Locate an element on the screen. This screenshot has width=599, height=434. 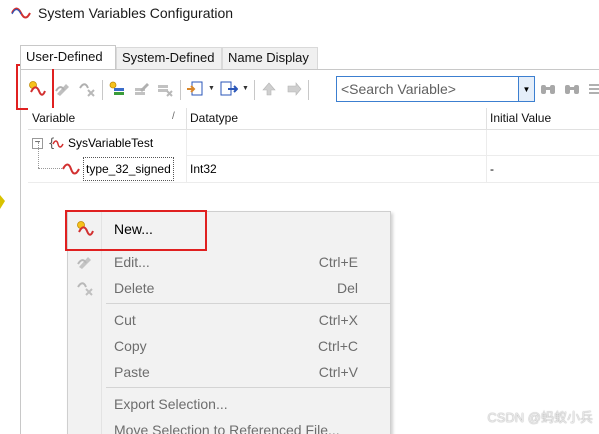
move-down-button is located at coordinates (293, 89).